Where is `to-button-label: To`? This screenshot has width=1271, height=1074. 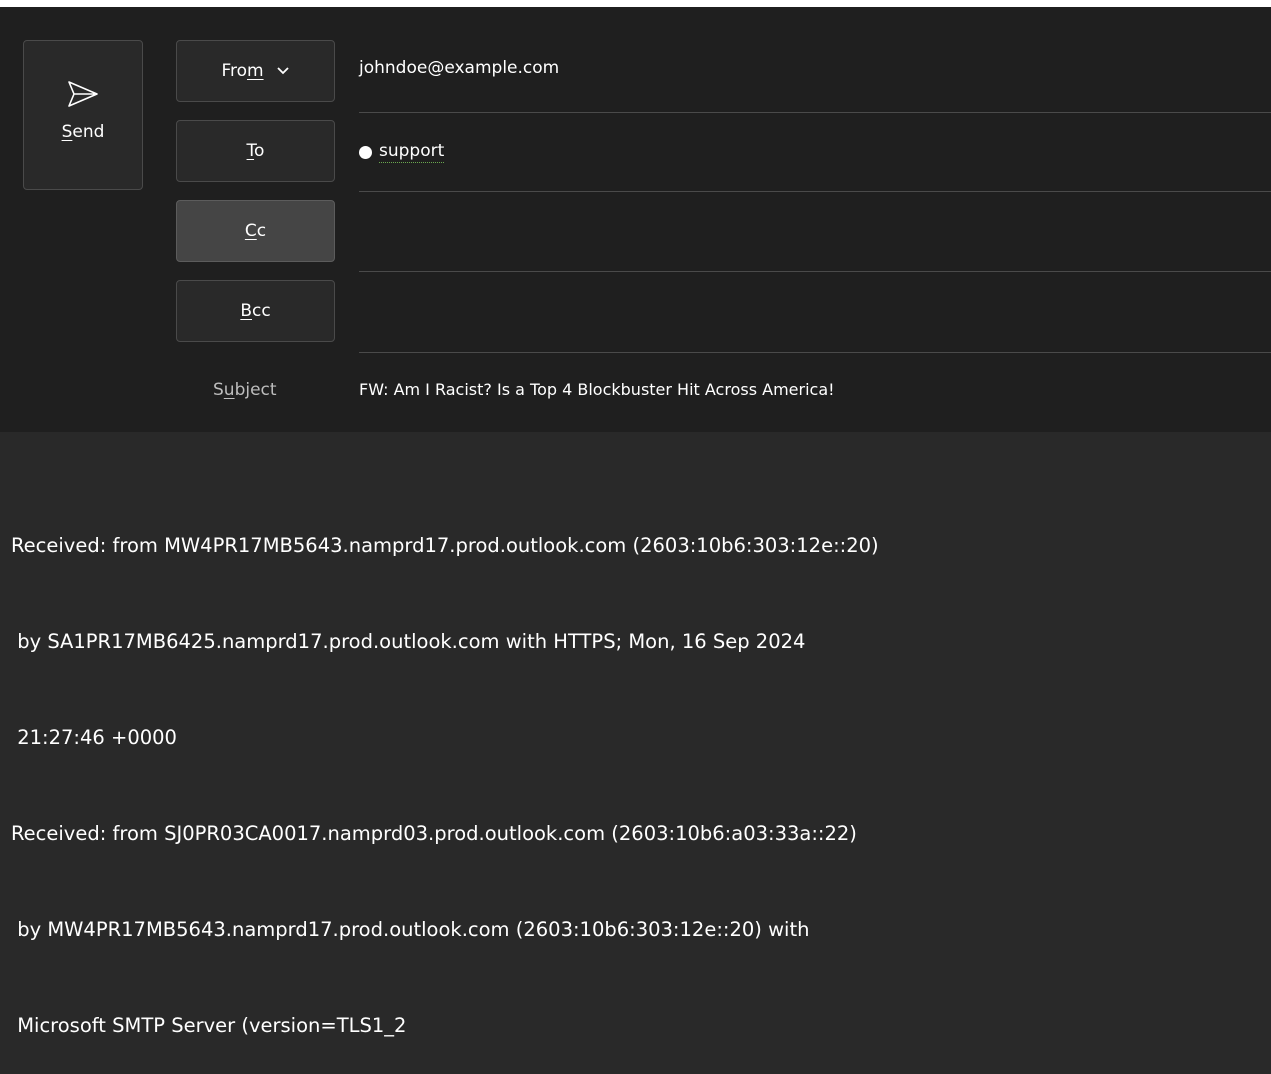
to-button-label: To is located at coordinates (255, 151).